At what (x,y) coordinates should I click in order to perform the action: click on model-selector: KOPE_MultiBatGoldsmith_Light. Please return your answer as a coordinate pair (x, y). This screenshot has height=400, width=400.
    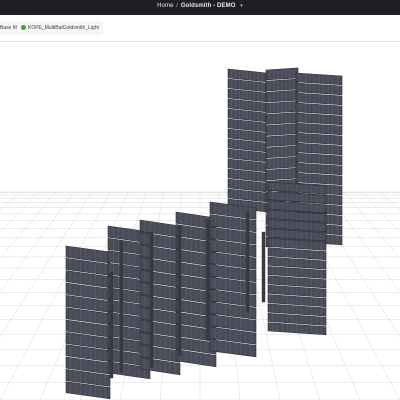
    Looking at the image, I should click on (60, 28).